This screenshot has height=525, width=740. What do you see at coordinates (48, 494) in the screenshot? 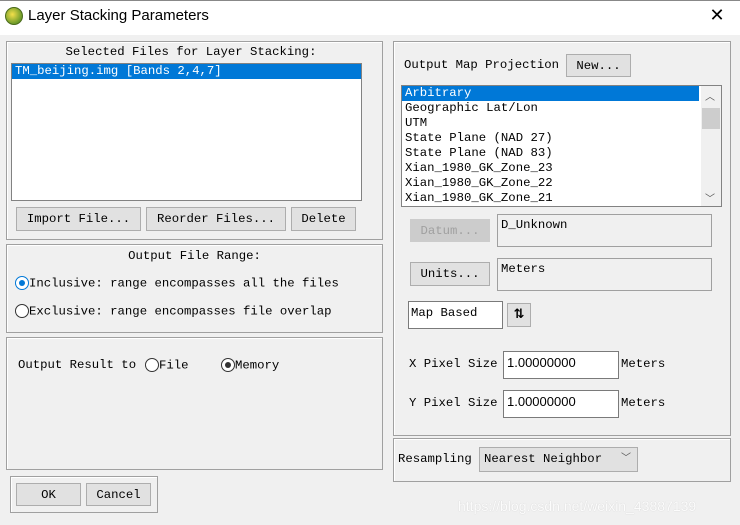
I see `ok-button: OK` at bounding box center [48, 494].